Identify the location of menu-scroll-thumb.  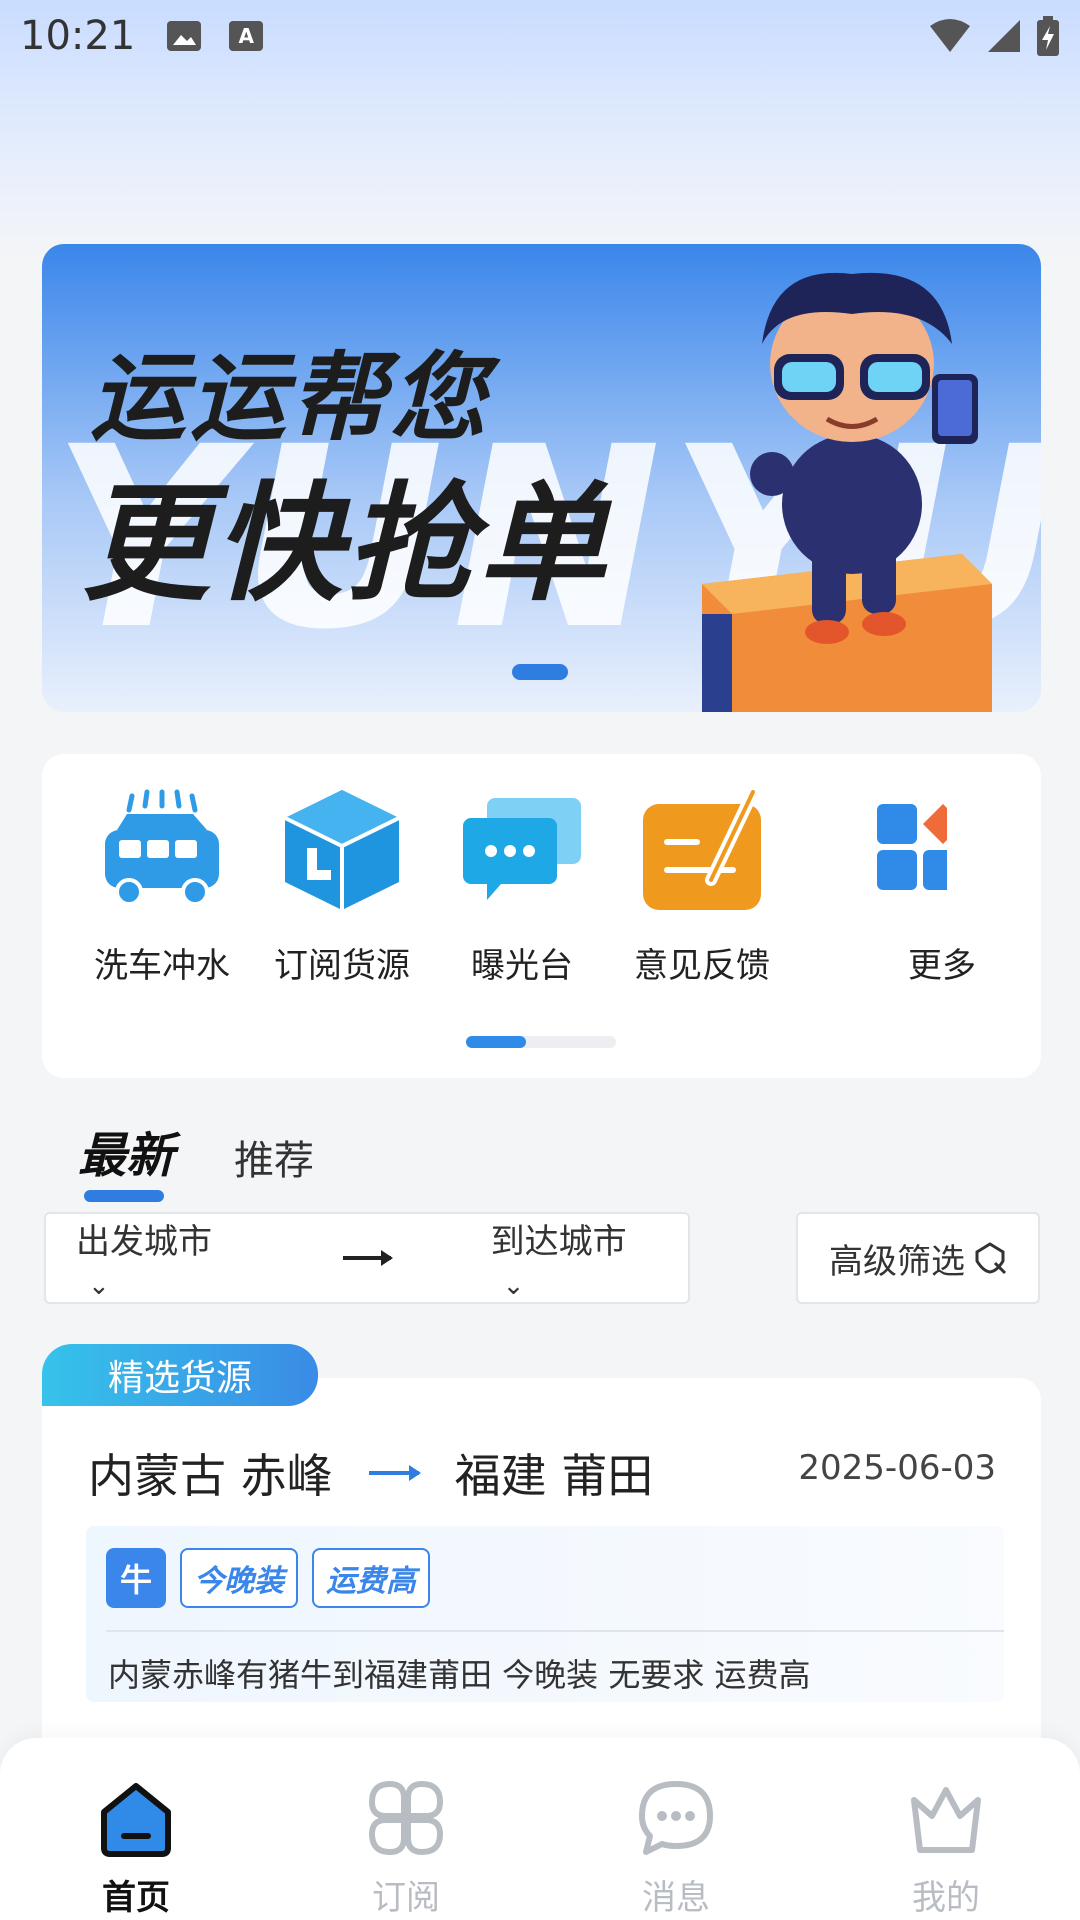
(496, 1042).